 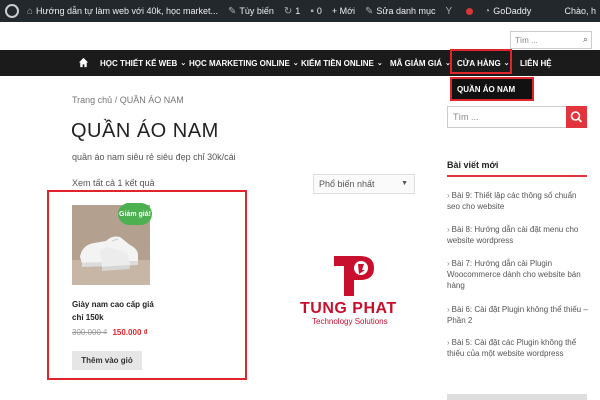 I want to click on nav-item-kiem-tien-online: KIẾM TIỀN ONLINE ⌄, so click(x=342, y=63).